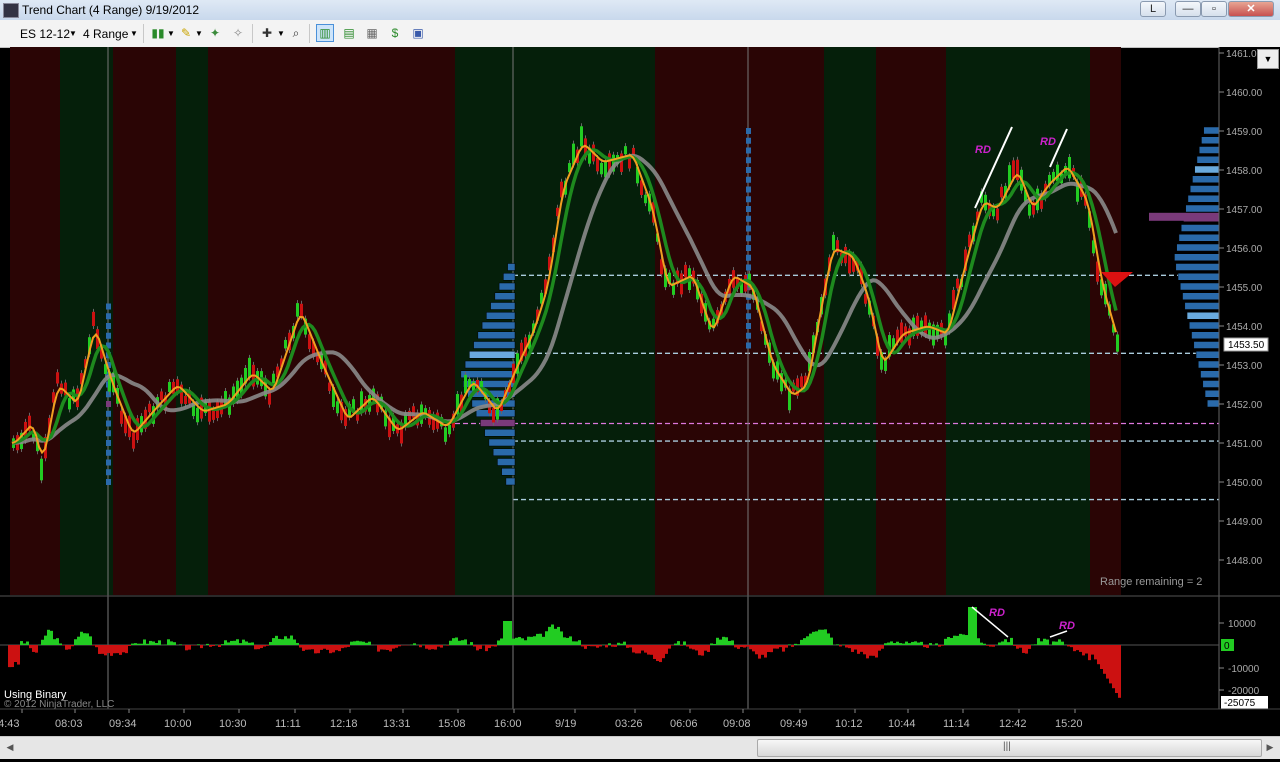 The image size is (1280, 762). Describe the element at coordinates (349, 33) in the screenshot. I see `bars-icon: ▤` at that location.